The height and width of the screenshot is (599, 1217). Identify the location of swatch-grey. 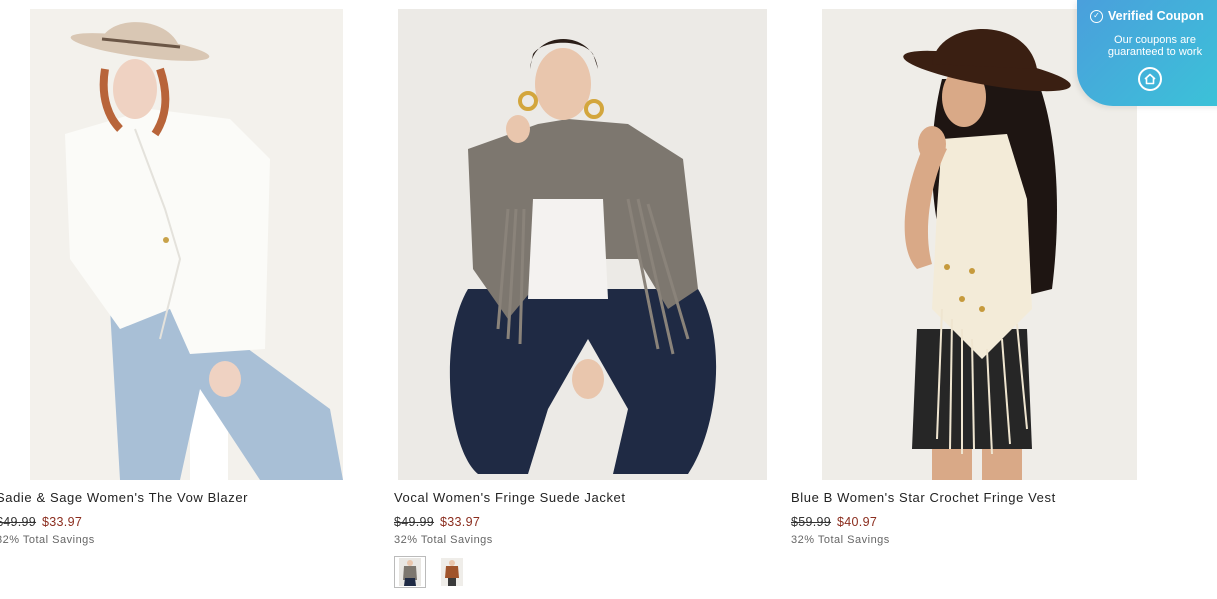
(410, 572).